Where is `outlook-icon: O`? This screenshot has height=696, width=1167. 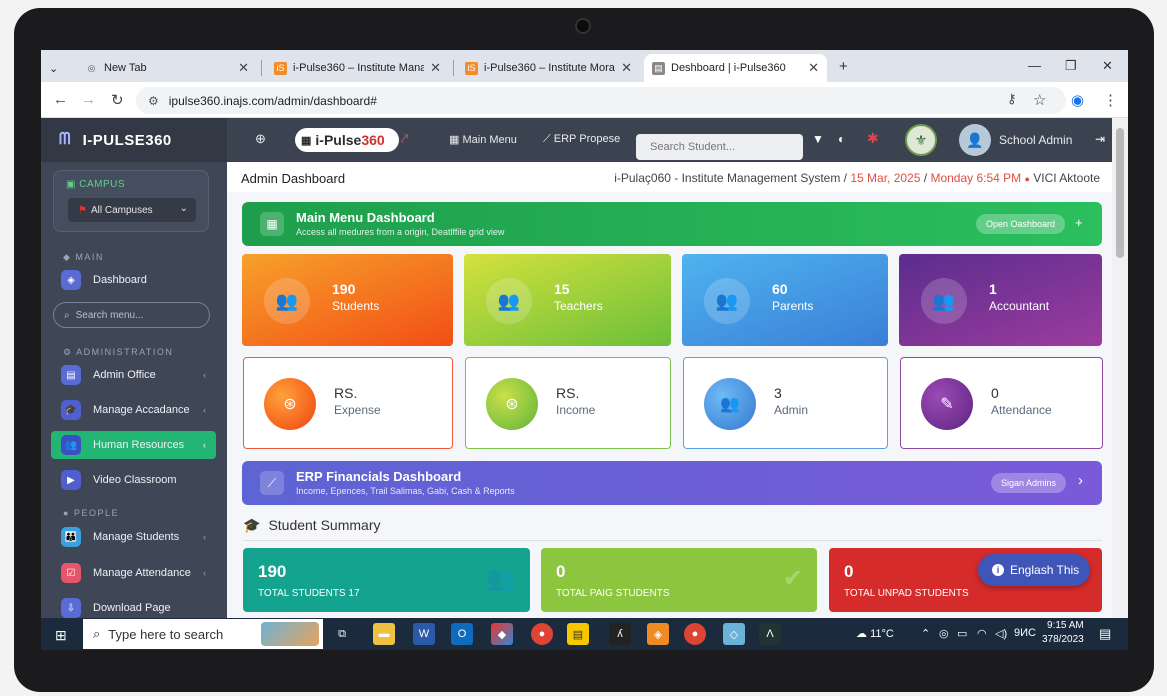 outlook-icon: O is located at coordinates (462, 634).